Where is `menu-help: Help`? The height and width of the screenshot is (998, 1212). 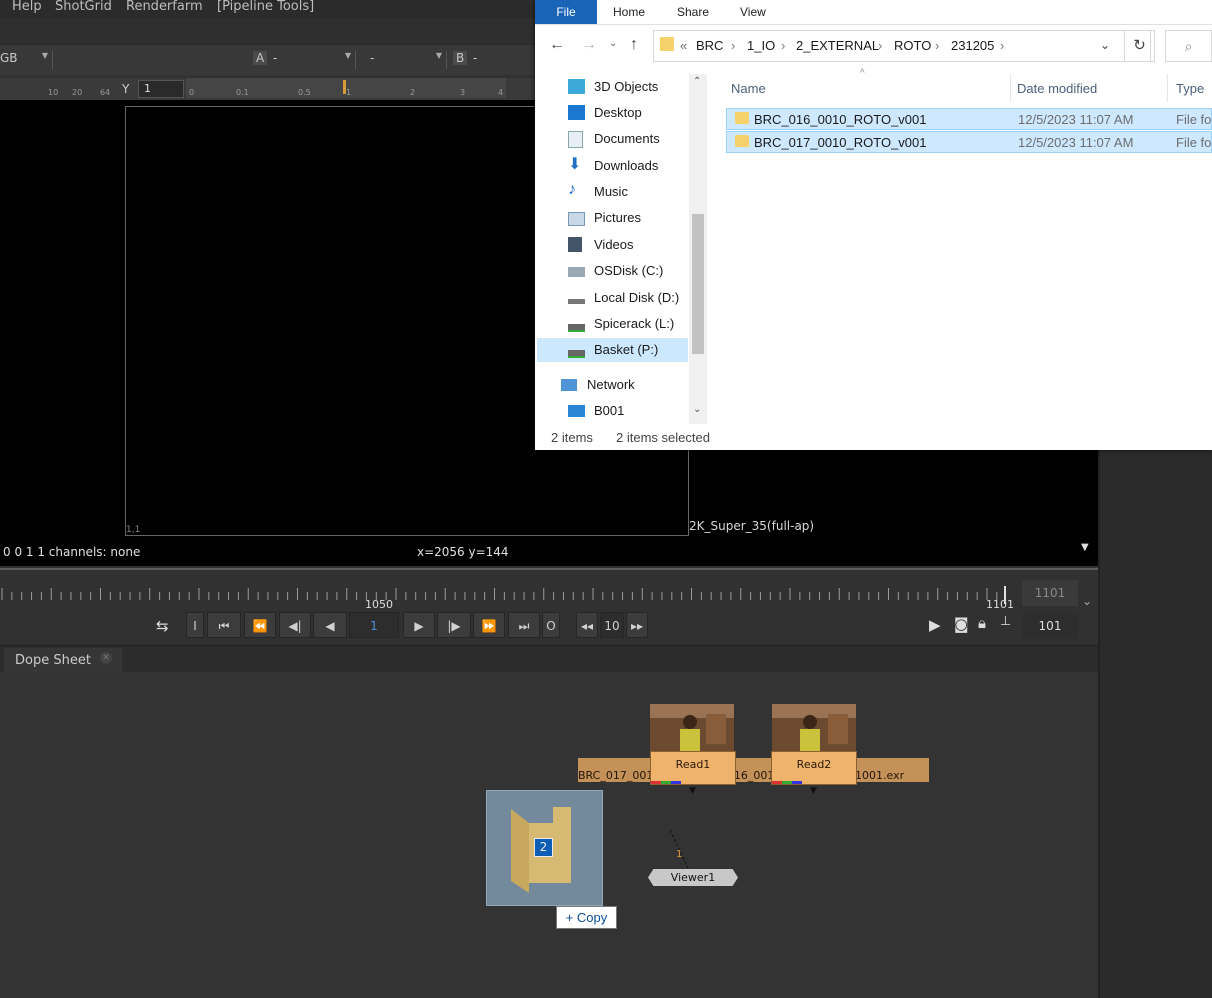 menu-help: Help is located at coordinates (27, 7).